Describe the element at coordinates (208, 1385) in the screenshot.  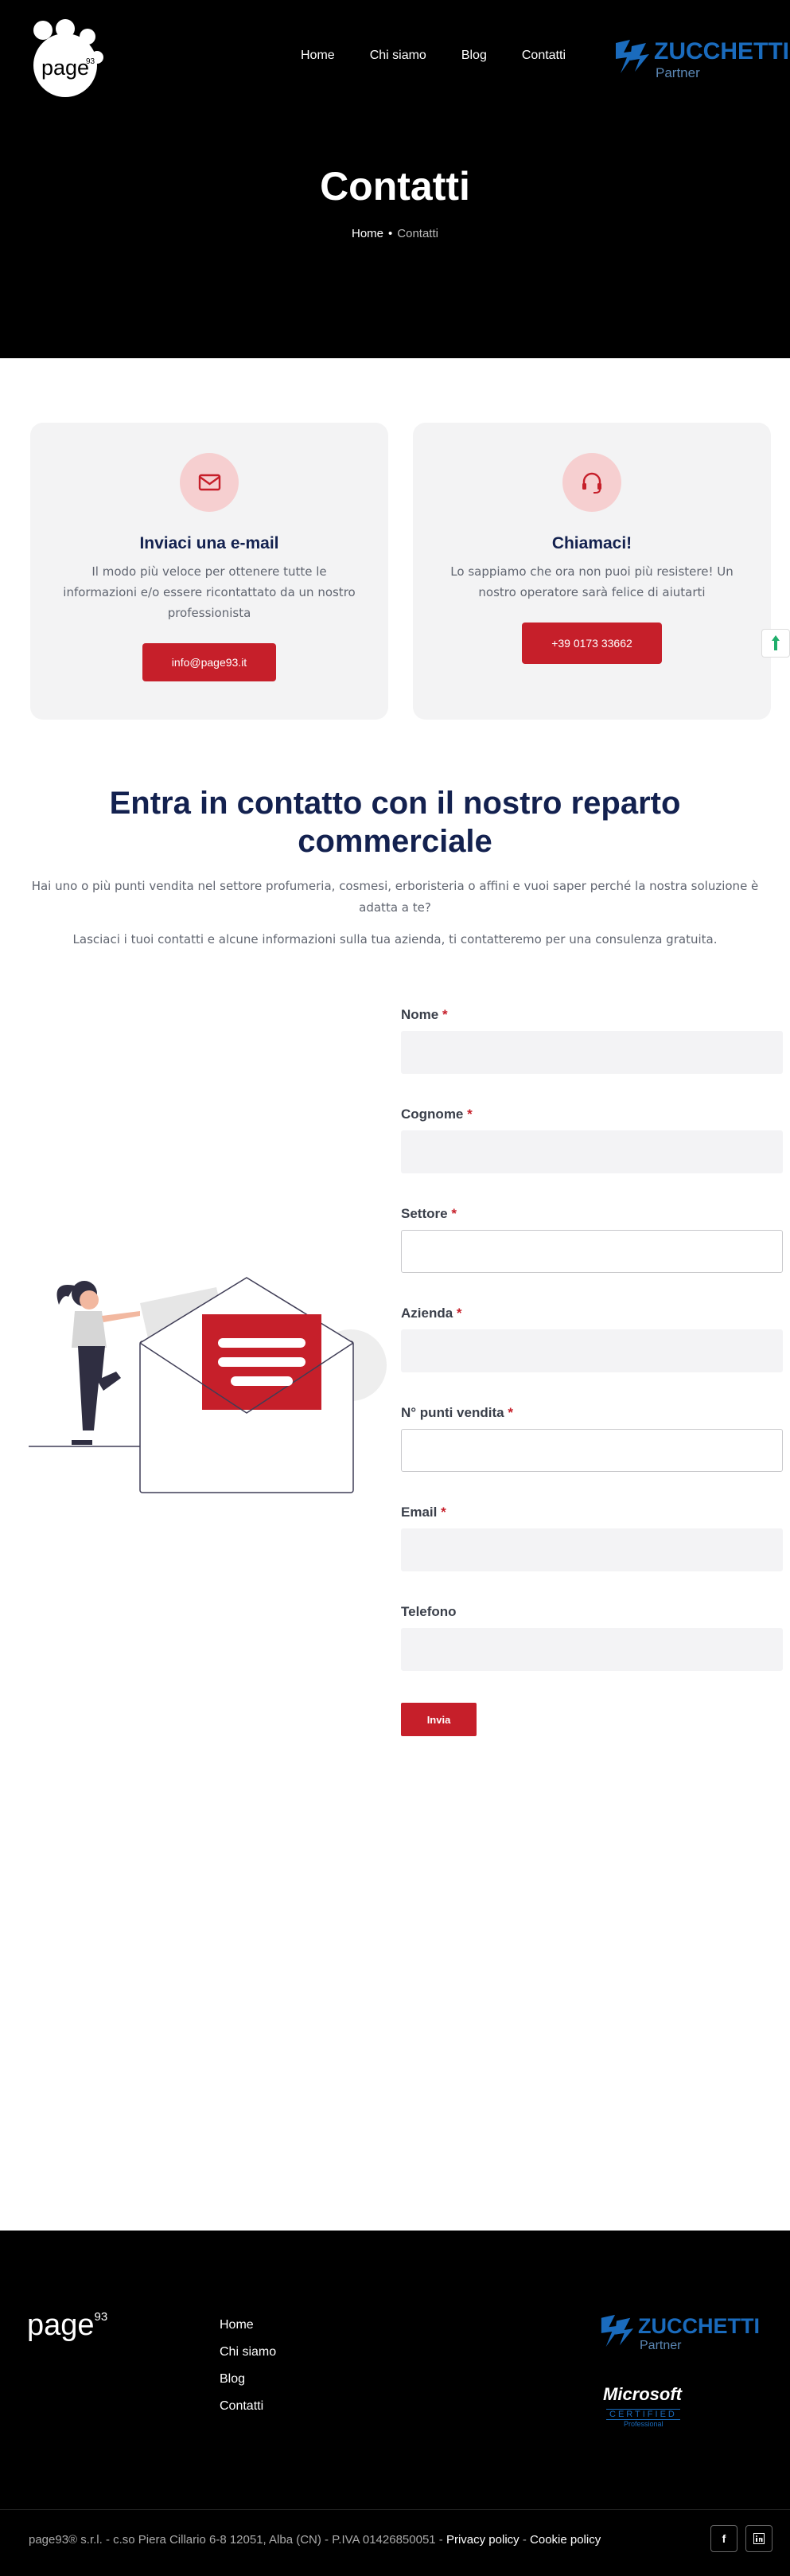
I see `contact-illustration` at that location.